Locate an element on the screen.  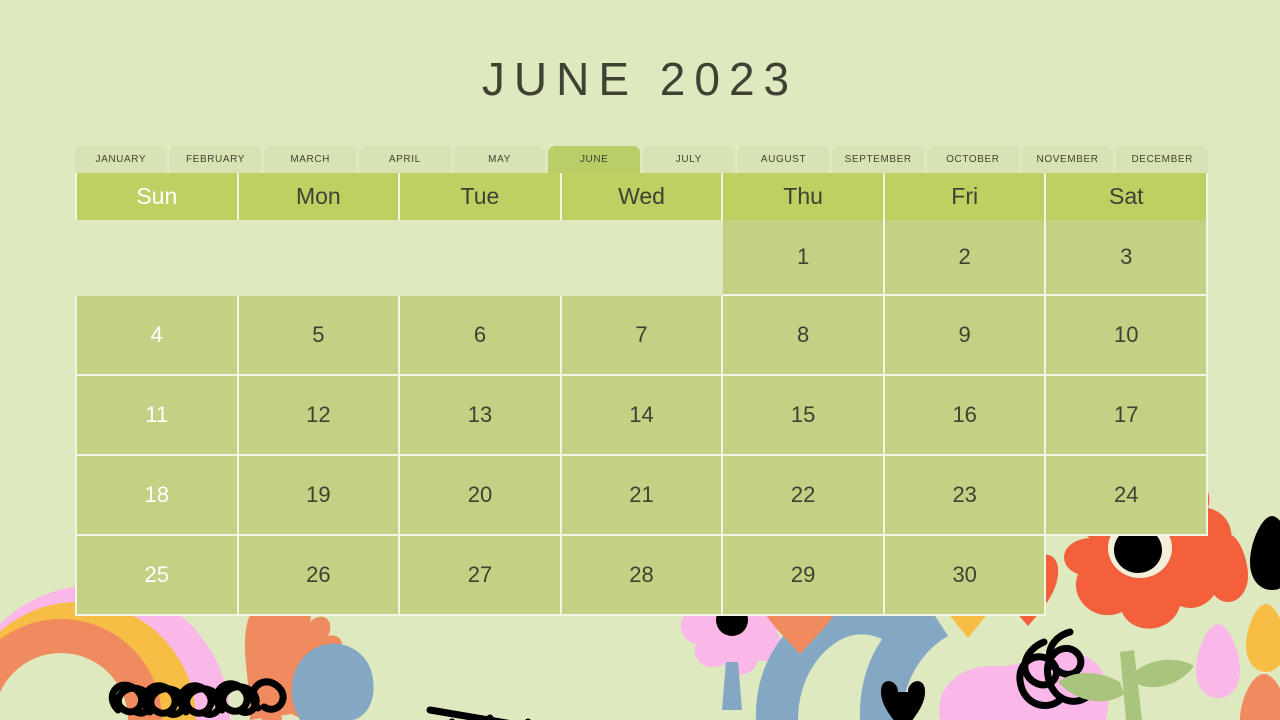
weekday-tue: Tue is located at coordinates (481, 196).